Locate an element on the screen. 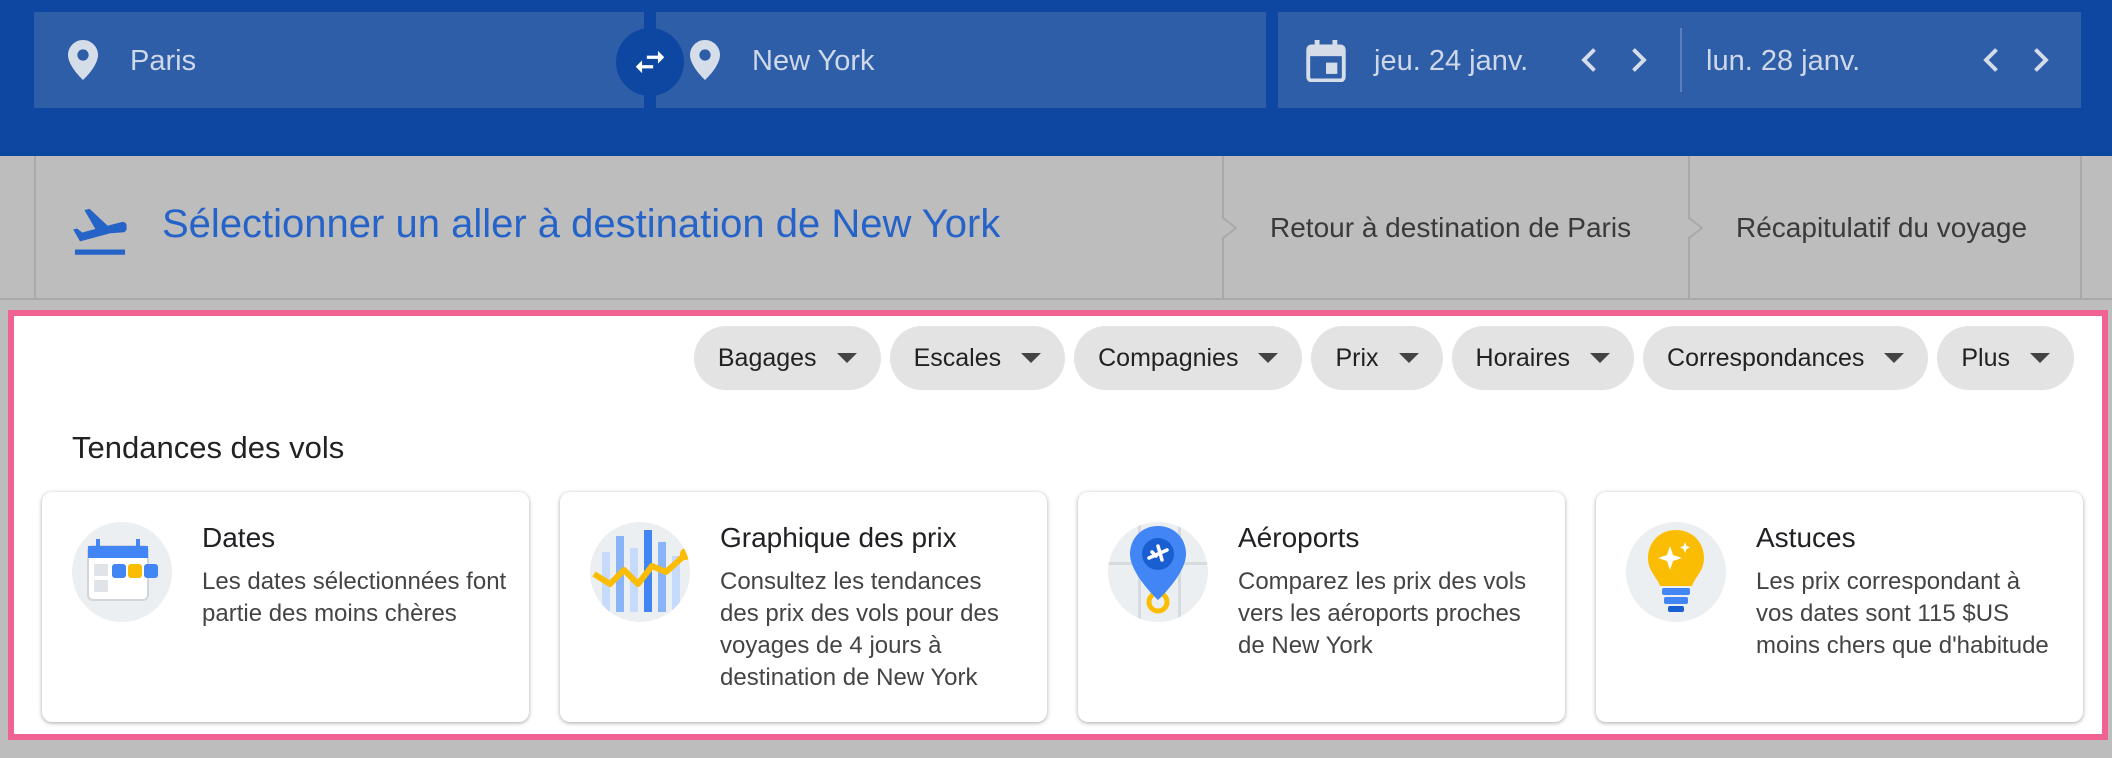 The width and height of the screenshot is (2112, 758). step-return: Retour à destination de Paris is located at coordinates (1450, 228).